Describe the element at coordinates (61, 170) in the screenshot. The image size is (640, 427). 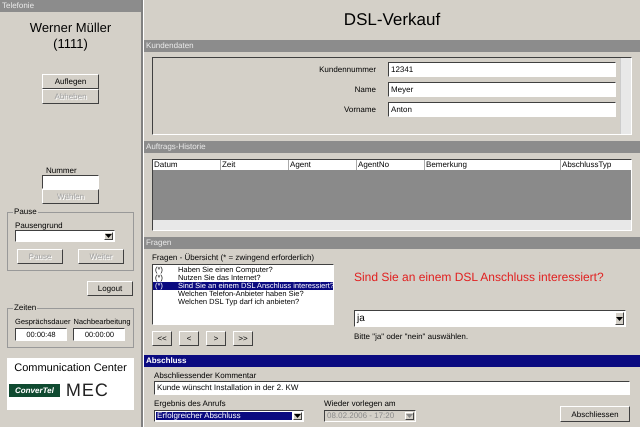
I see `number-label: Nummer` at that location.